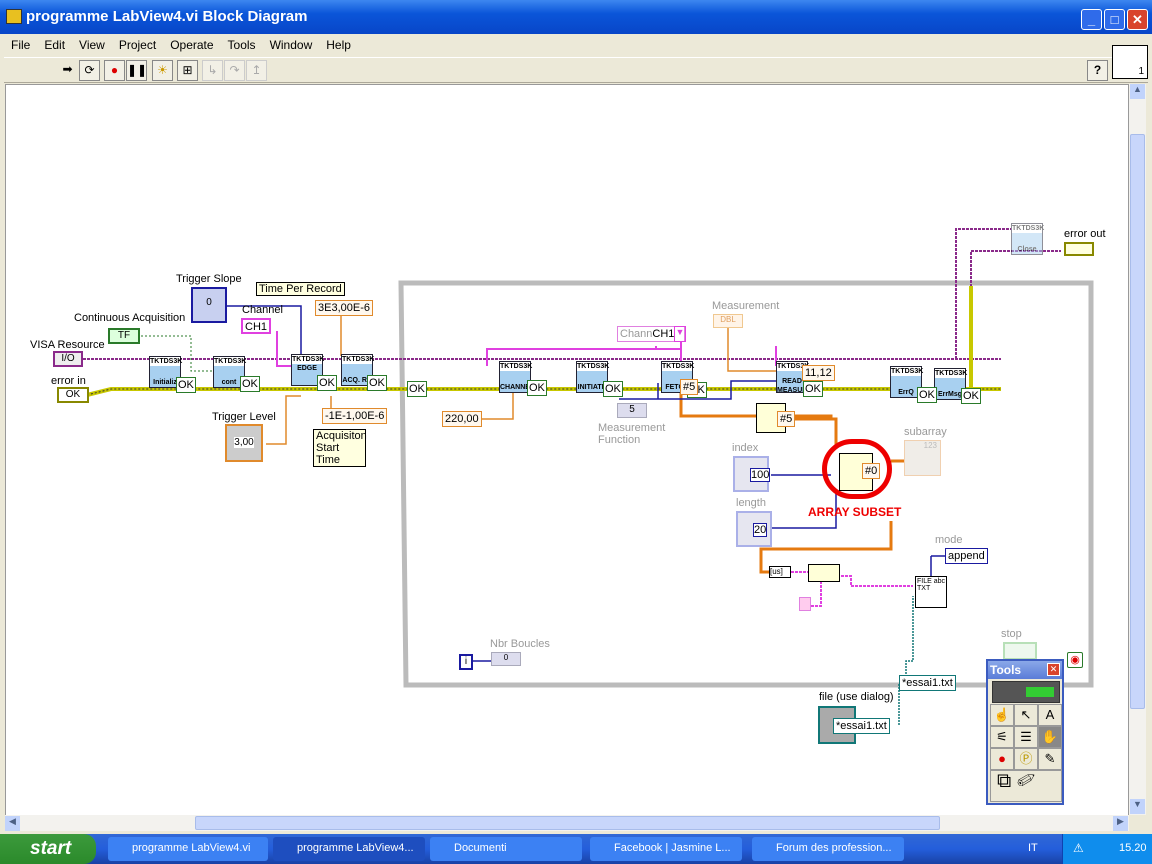 This screenshot has width=1152, height=864. What do you see at coordinates (1026, 692) in the screenshot?
I see `automatic-tool-selection-toggle` at bounding box center [1026, 692].